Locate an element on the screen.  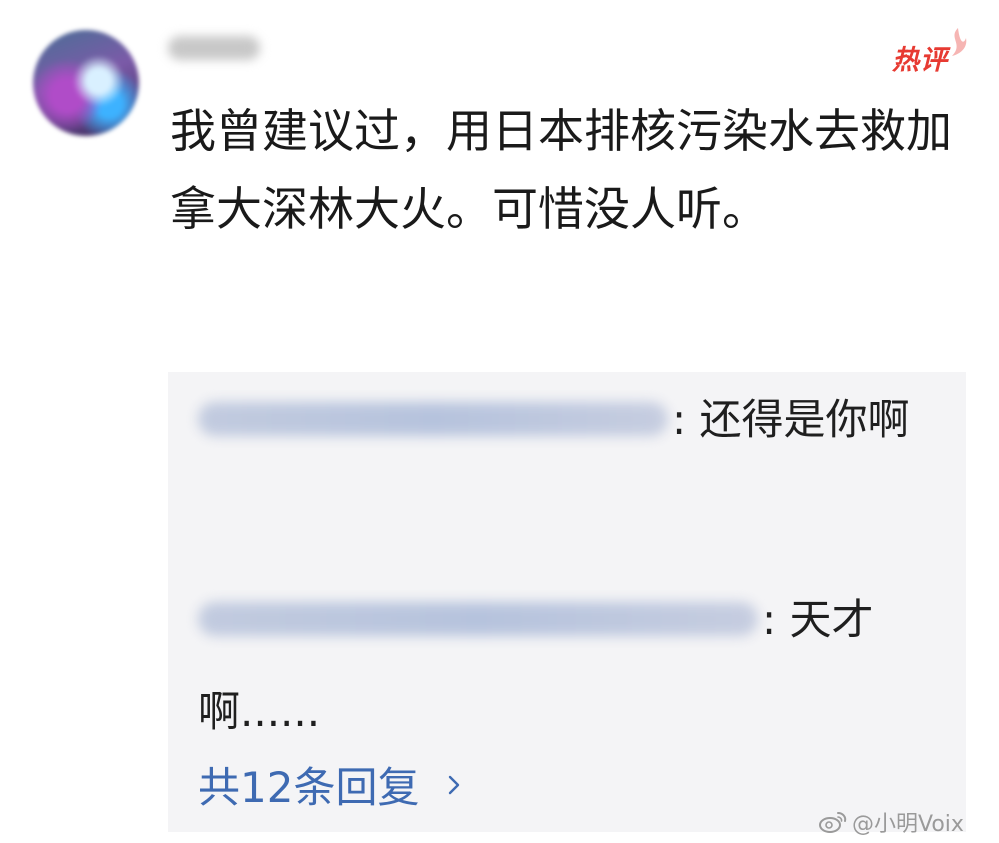
comment-text: 我曾建议过，用日本排核污染水去救加拿大深林大火。可惜没人听。 is located at coordinates (561, 170).